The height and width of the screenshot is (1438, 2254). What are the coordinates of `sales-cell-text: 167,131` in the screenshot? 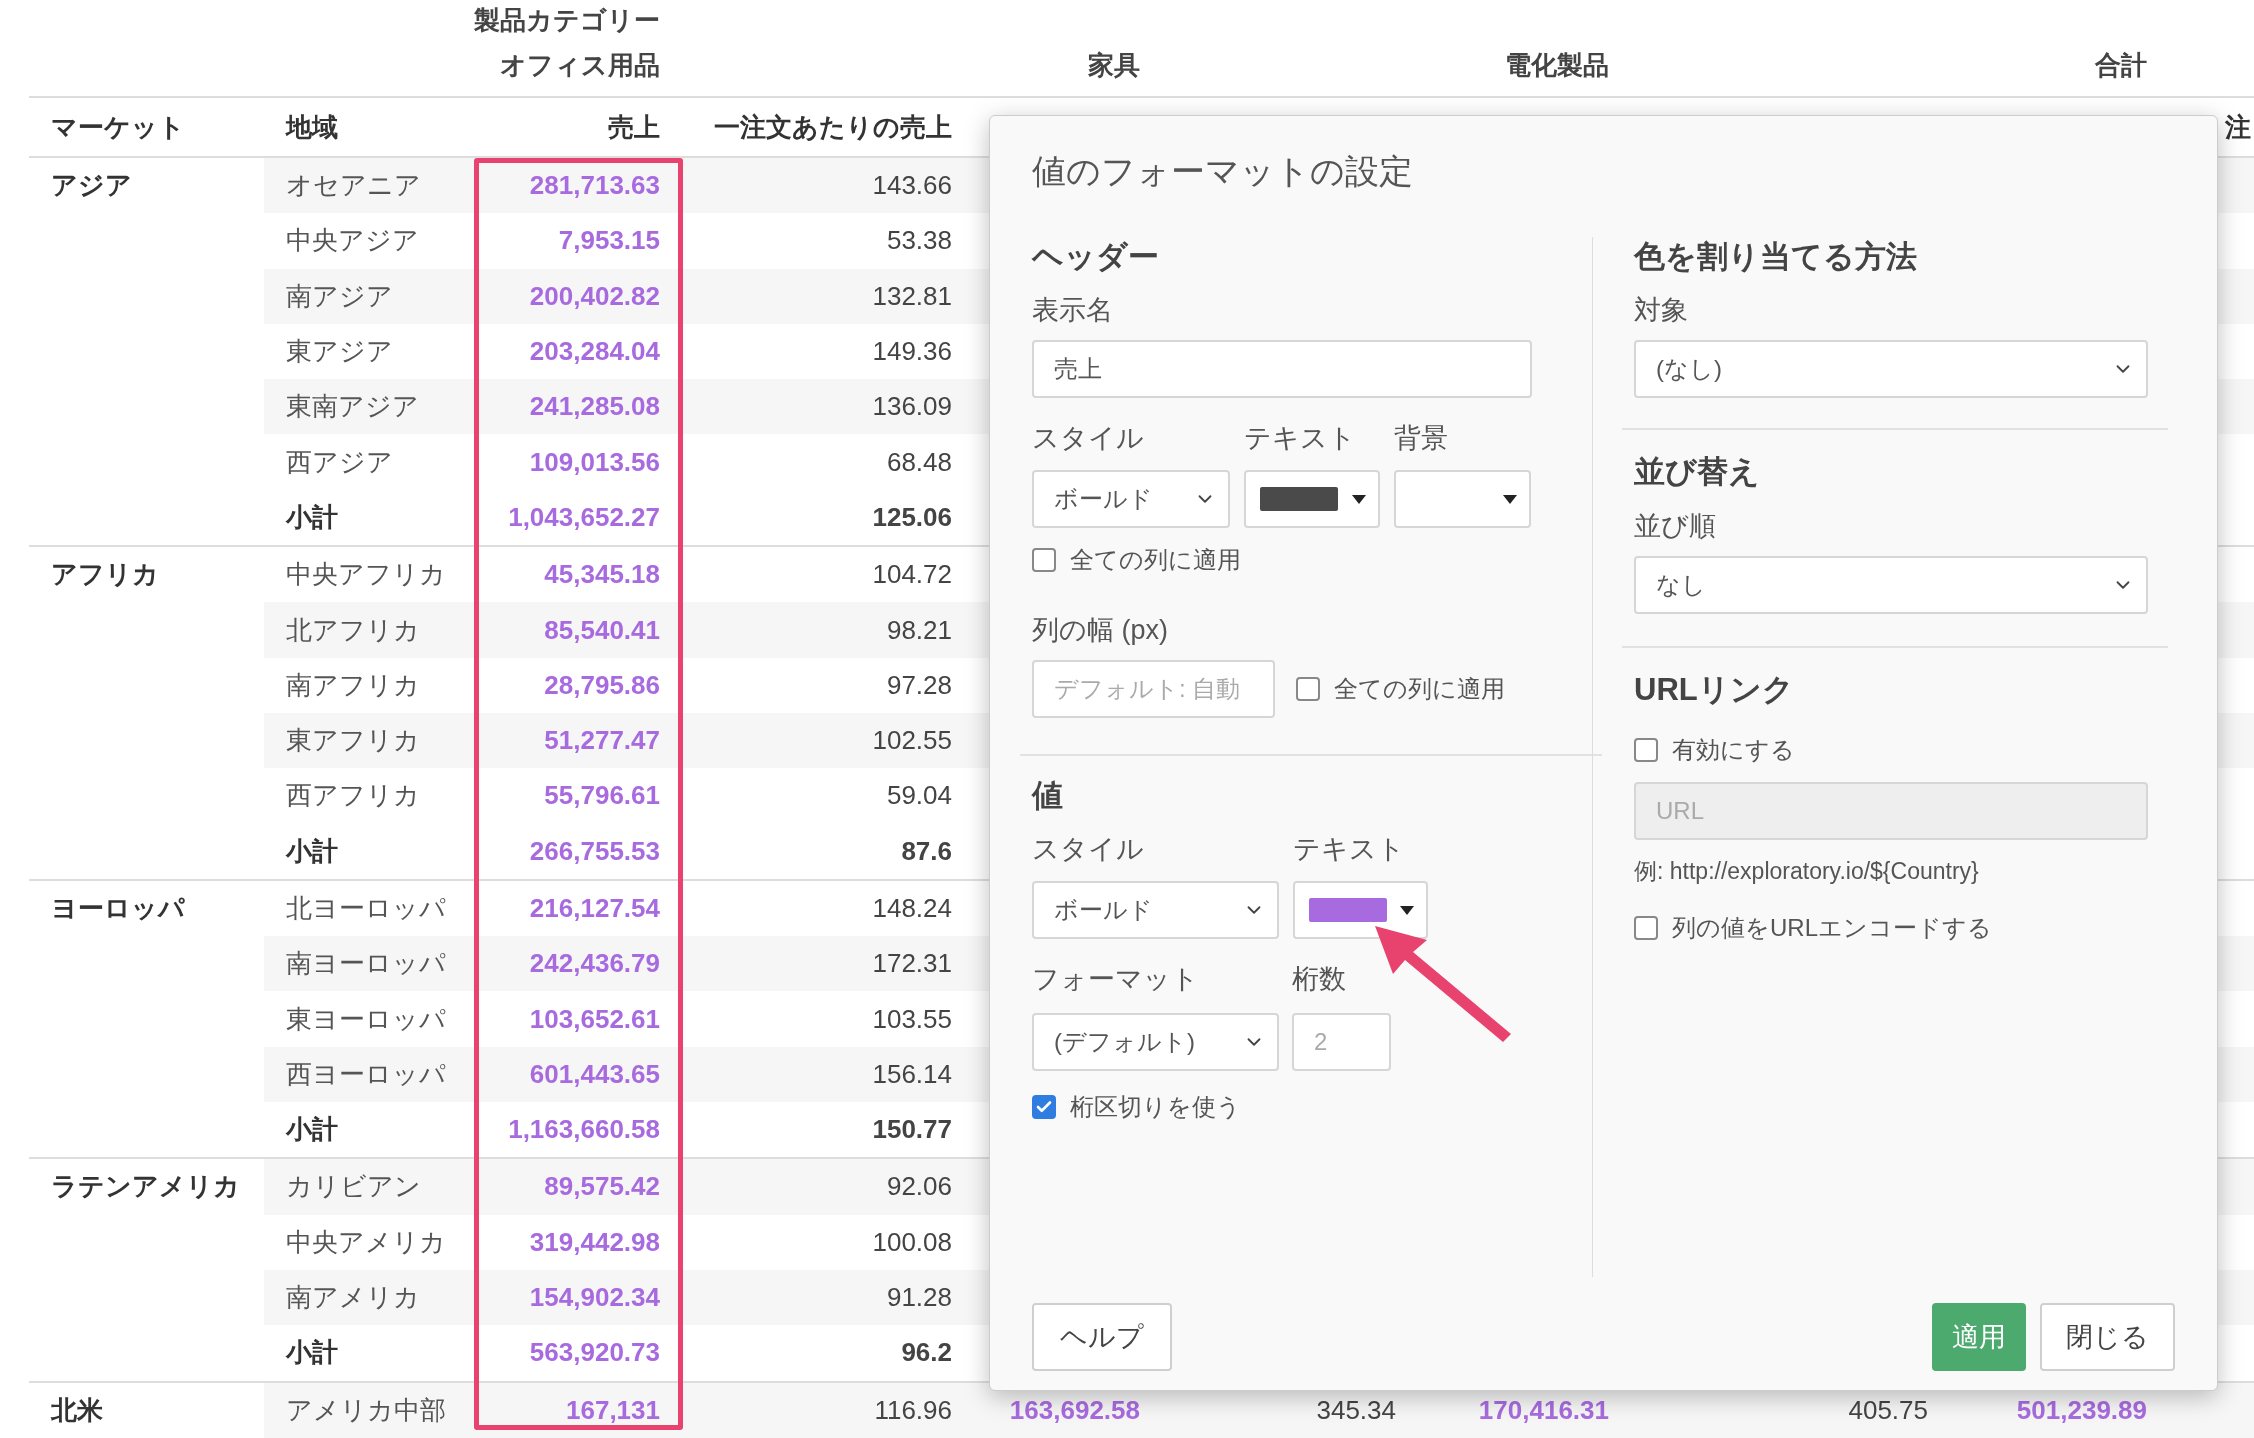 It's located at (613, 1410).